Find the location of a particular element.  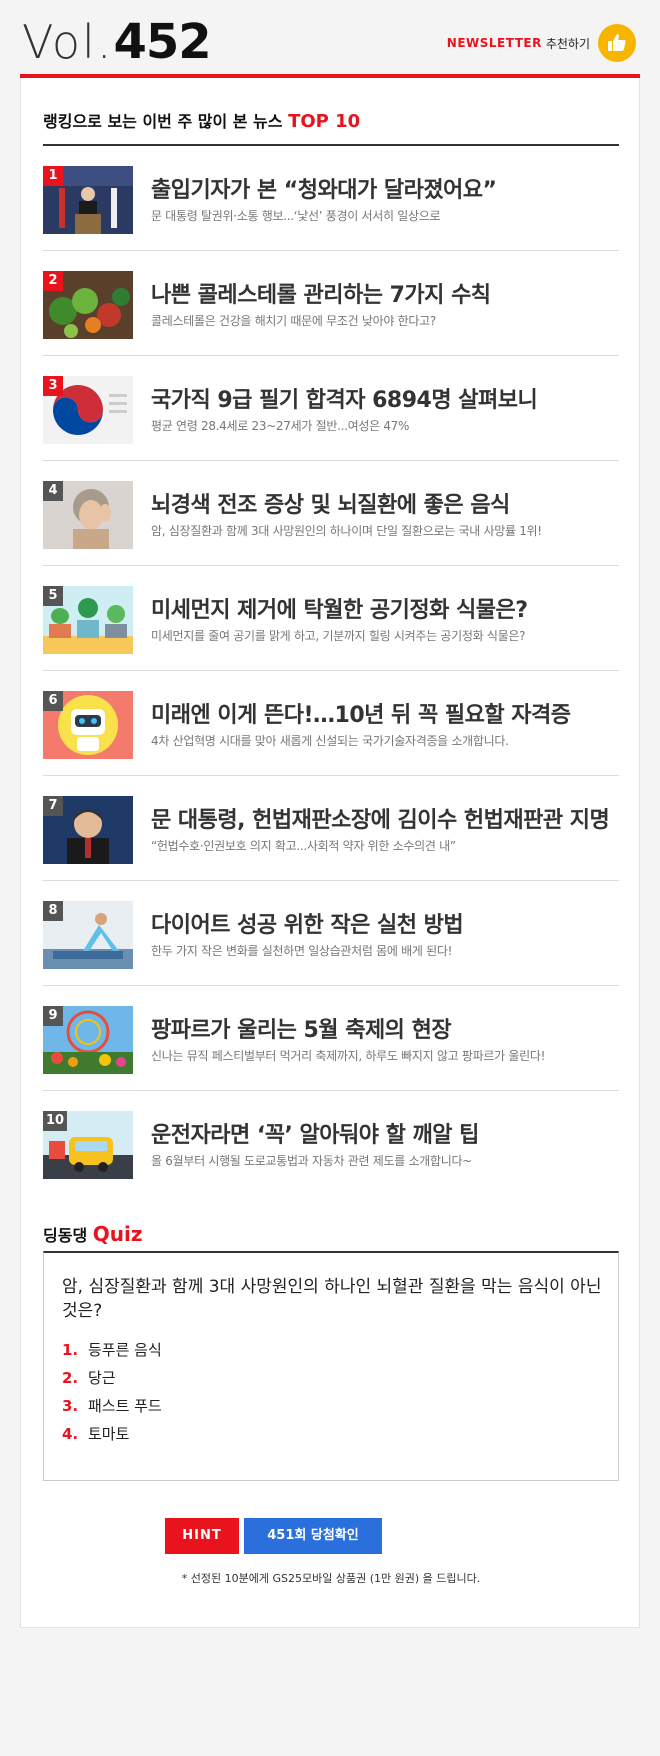

vegetables-image: 2 is located at coordinates (88, 305).